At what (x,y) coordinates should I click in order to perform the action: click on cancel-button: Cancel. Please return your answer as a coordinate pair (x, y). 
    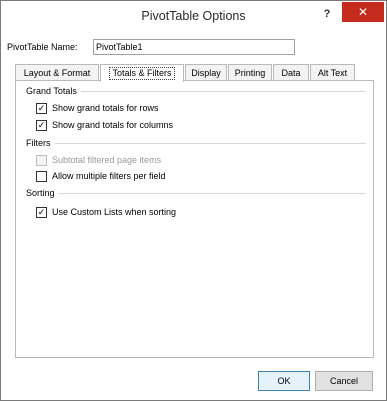
    Looking at the image, I should click on (344, 381).